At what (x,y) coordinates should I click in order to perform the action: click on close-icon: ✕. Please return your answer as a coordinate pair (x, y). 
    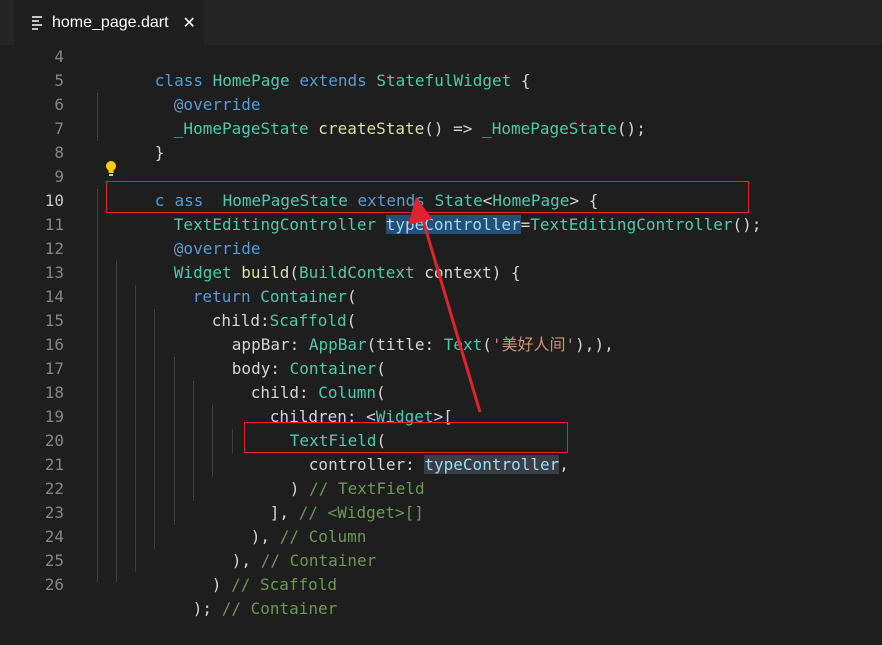
    Looking at the image, I should click on (189, 23).